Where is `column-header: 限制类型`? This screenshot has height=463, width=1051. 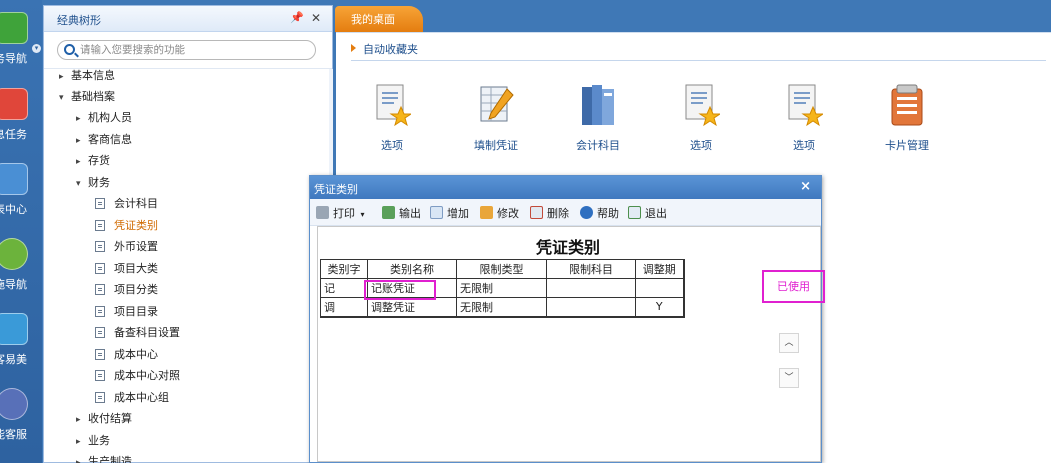 column-header: 限制类型 is located at coordinates (501, 269).